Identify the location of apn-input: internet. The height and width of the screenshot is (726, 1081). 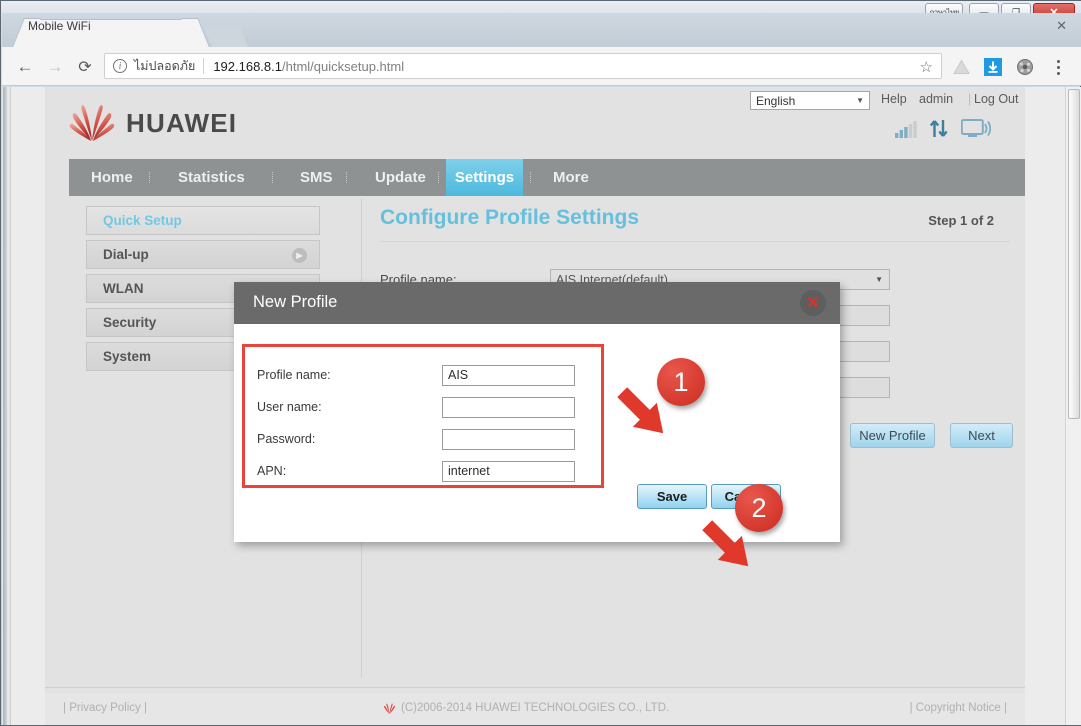
(508, 471).